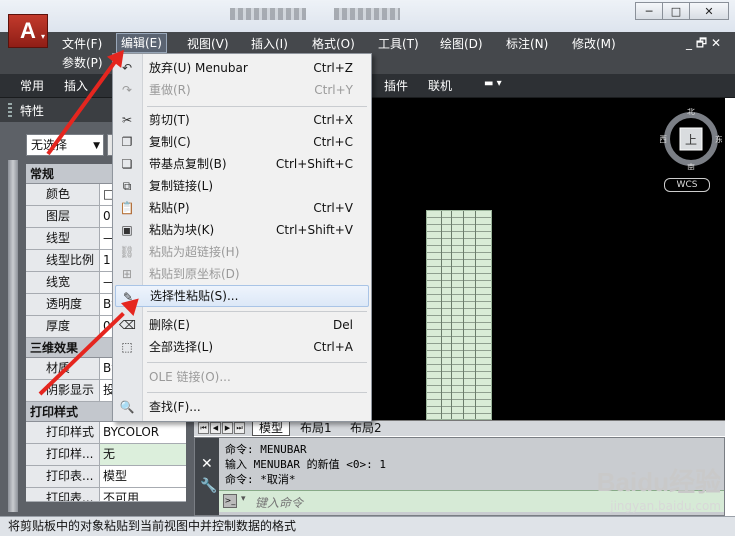 Image resolution: width=735 pixels, height=543 pixels. I want to click on menu-dimension: 标注(N), so click(527, 44).